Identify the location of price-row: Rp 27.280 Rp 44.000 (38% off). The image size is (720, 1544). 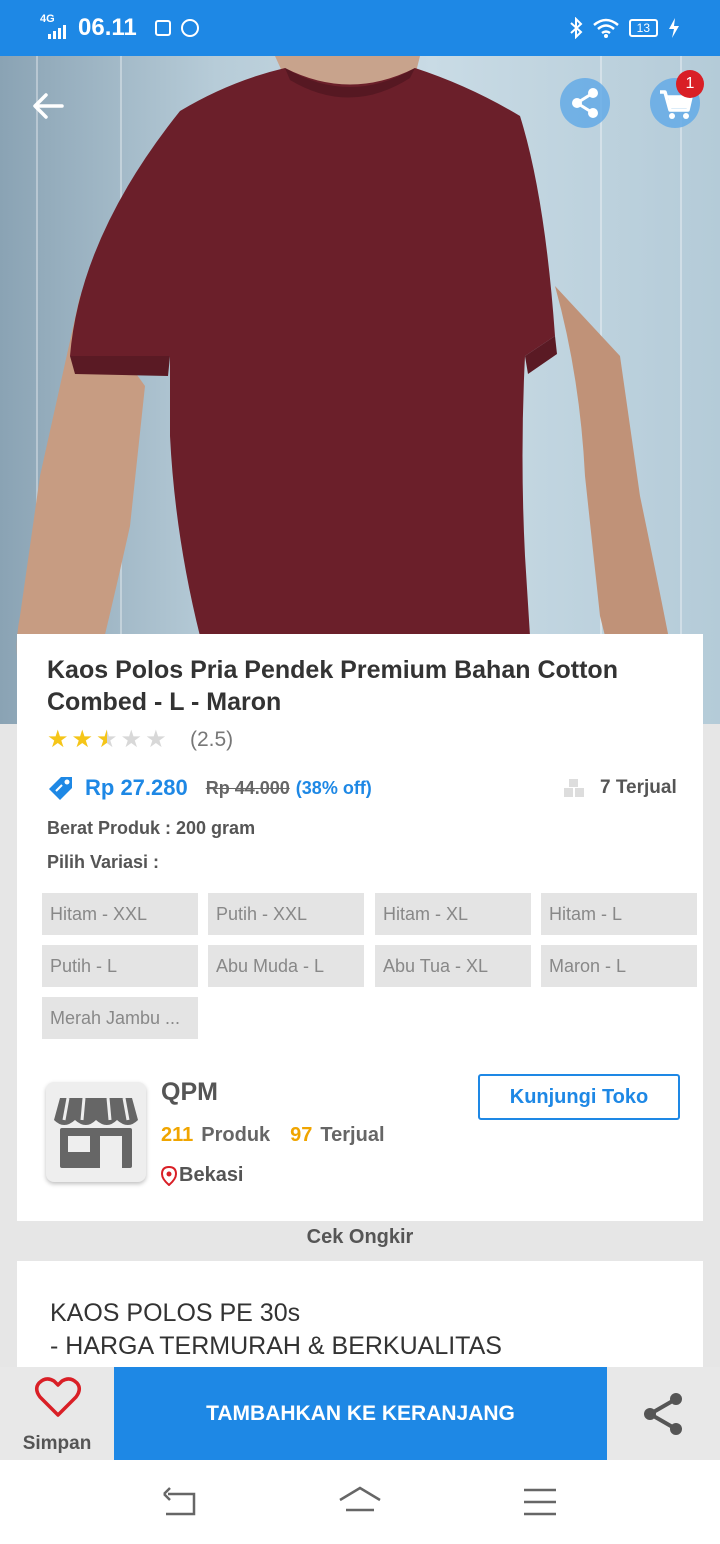
(209, 788).